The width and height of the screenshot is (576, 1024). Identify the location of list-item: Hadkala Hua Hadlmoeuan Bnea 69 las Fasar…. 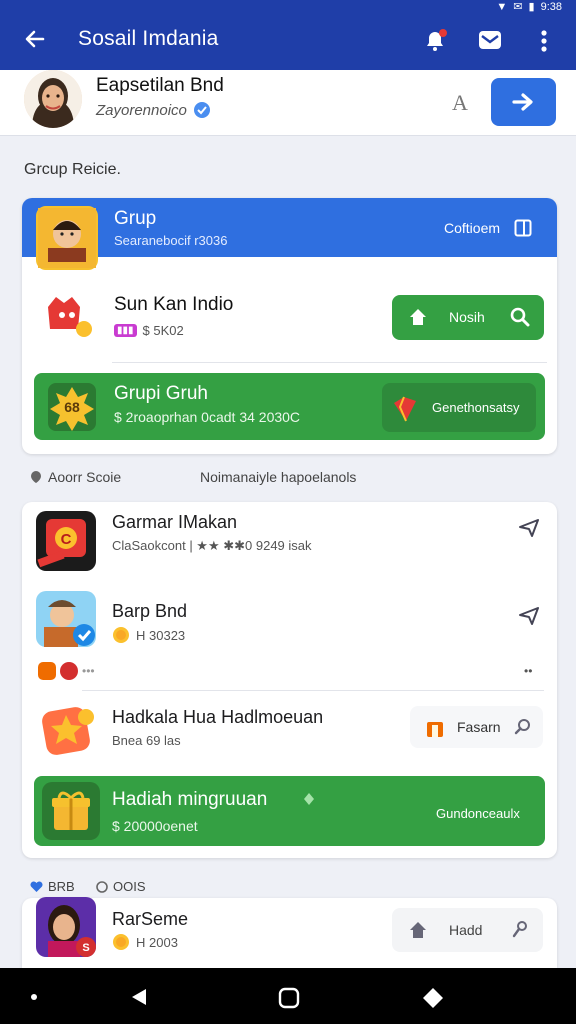
(289, 731).